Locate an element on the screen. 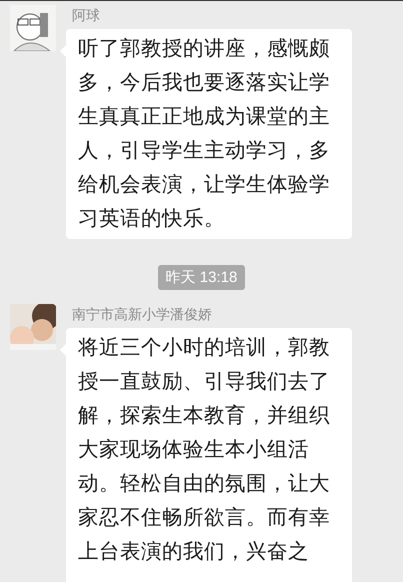  sender-name: 南宁市高新小学潘俊娇 is located at coordinates (142, 315).